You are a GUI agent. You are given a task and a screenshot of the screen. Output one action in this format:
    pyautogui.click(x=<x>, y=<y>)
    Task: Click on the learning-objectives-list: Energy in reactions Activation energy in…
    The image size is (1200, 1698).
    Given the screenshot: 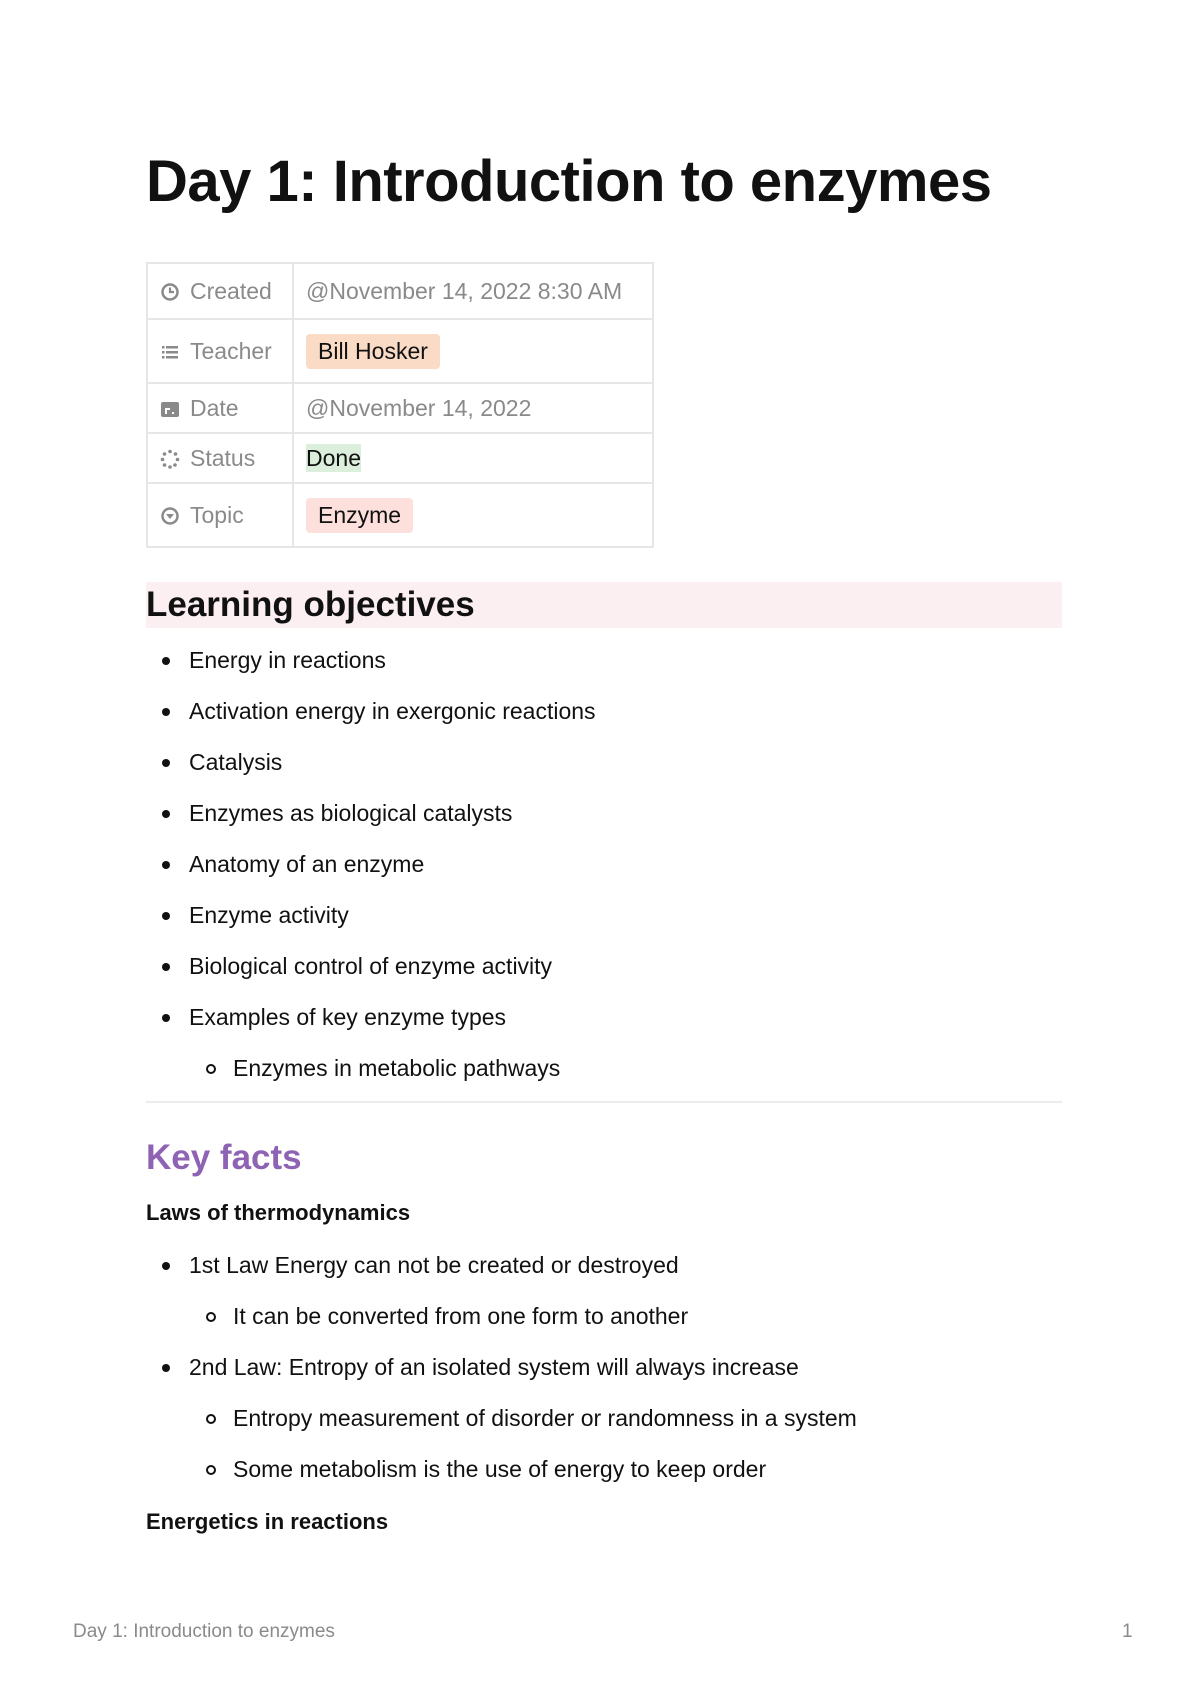 What is the action you would take?
    pyautogui.click(x=371, y=874)
    